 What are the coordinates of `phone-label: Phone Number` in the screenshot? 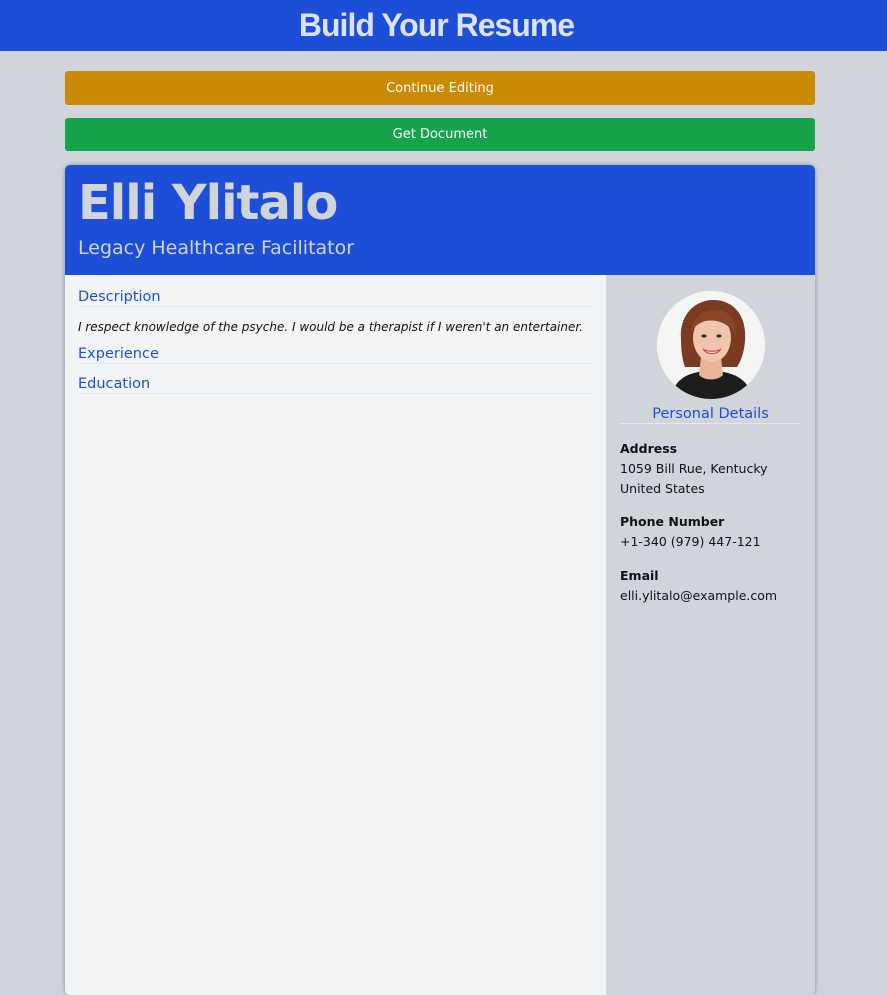 It's located at (672, 521).